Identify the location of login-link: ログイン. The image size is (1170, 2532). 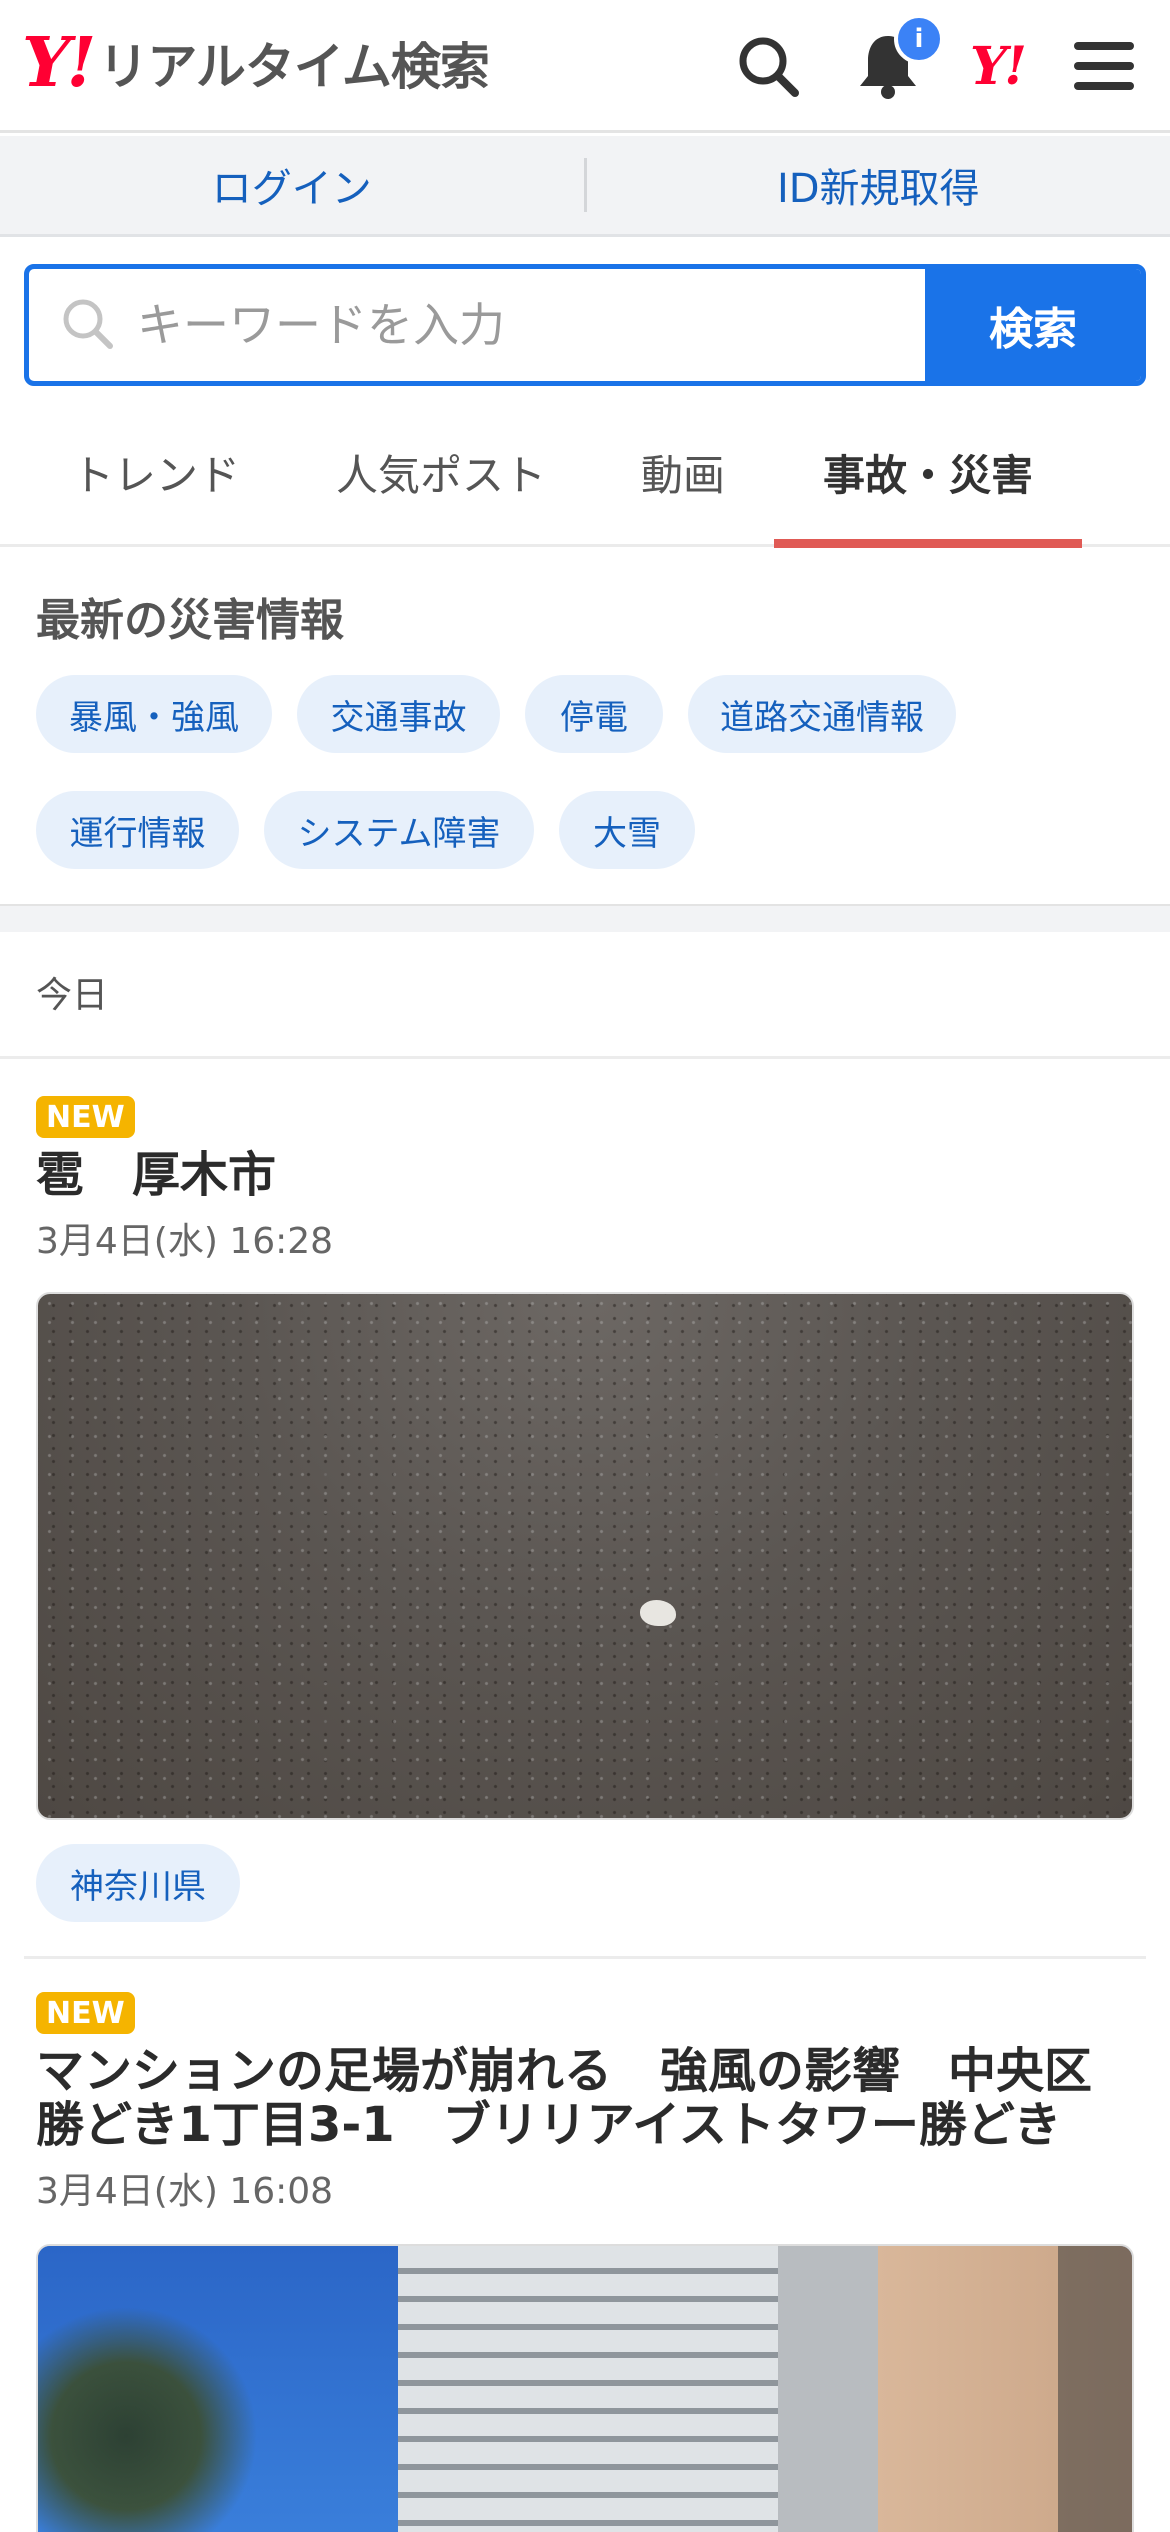
(292, 185).